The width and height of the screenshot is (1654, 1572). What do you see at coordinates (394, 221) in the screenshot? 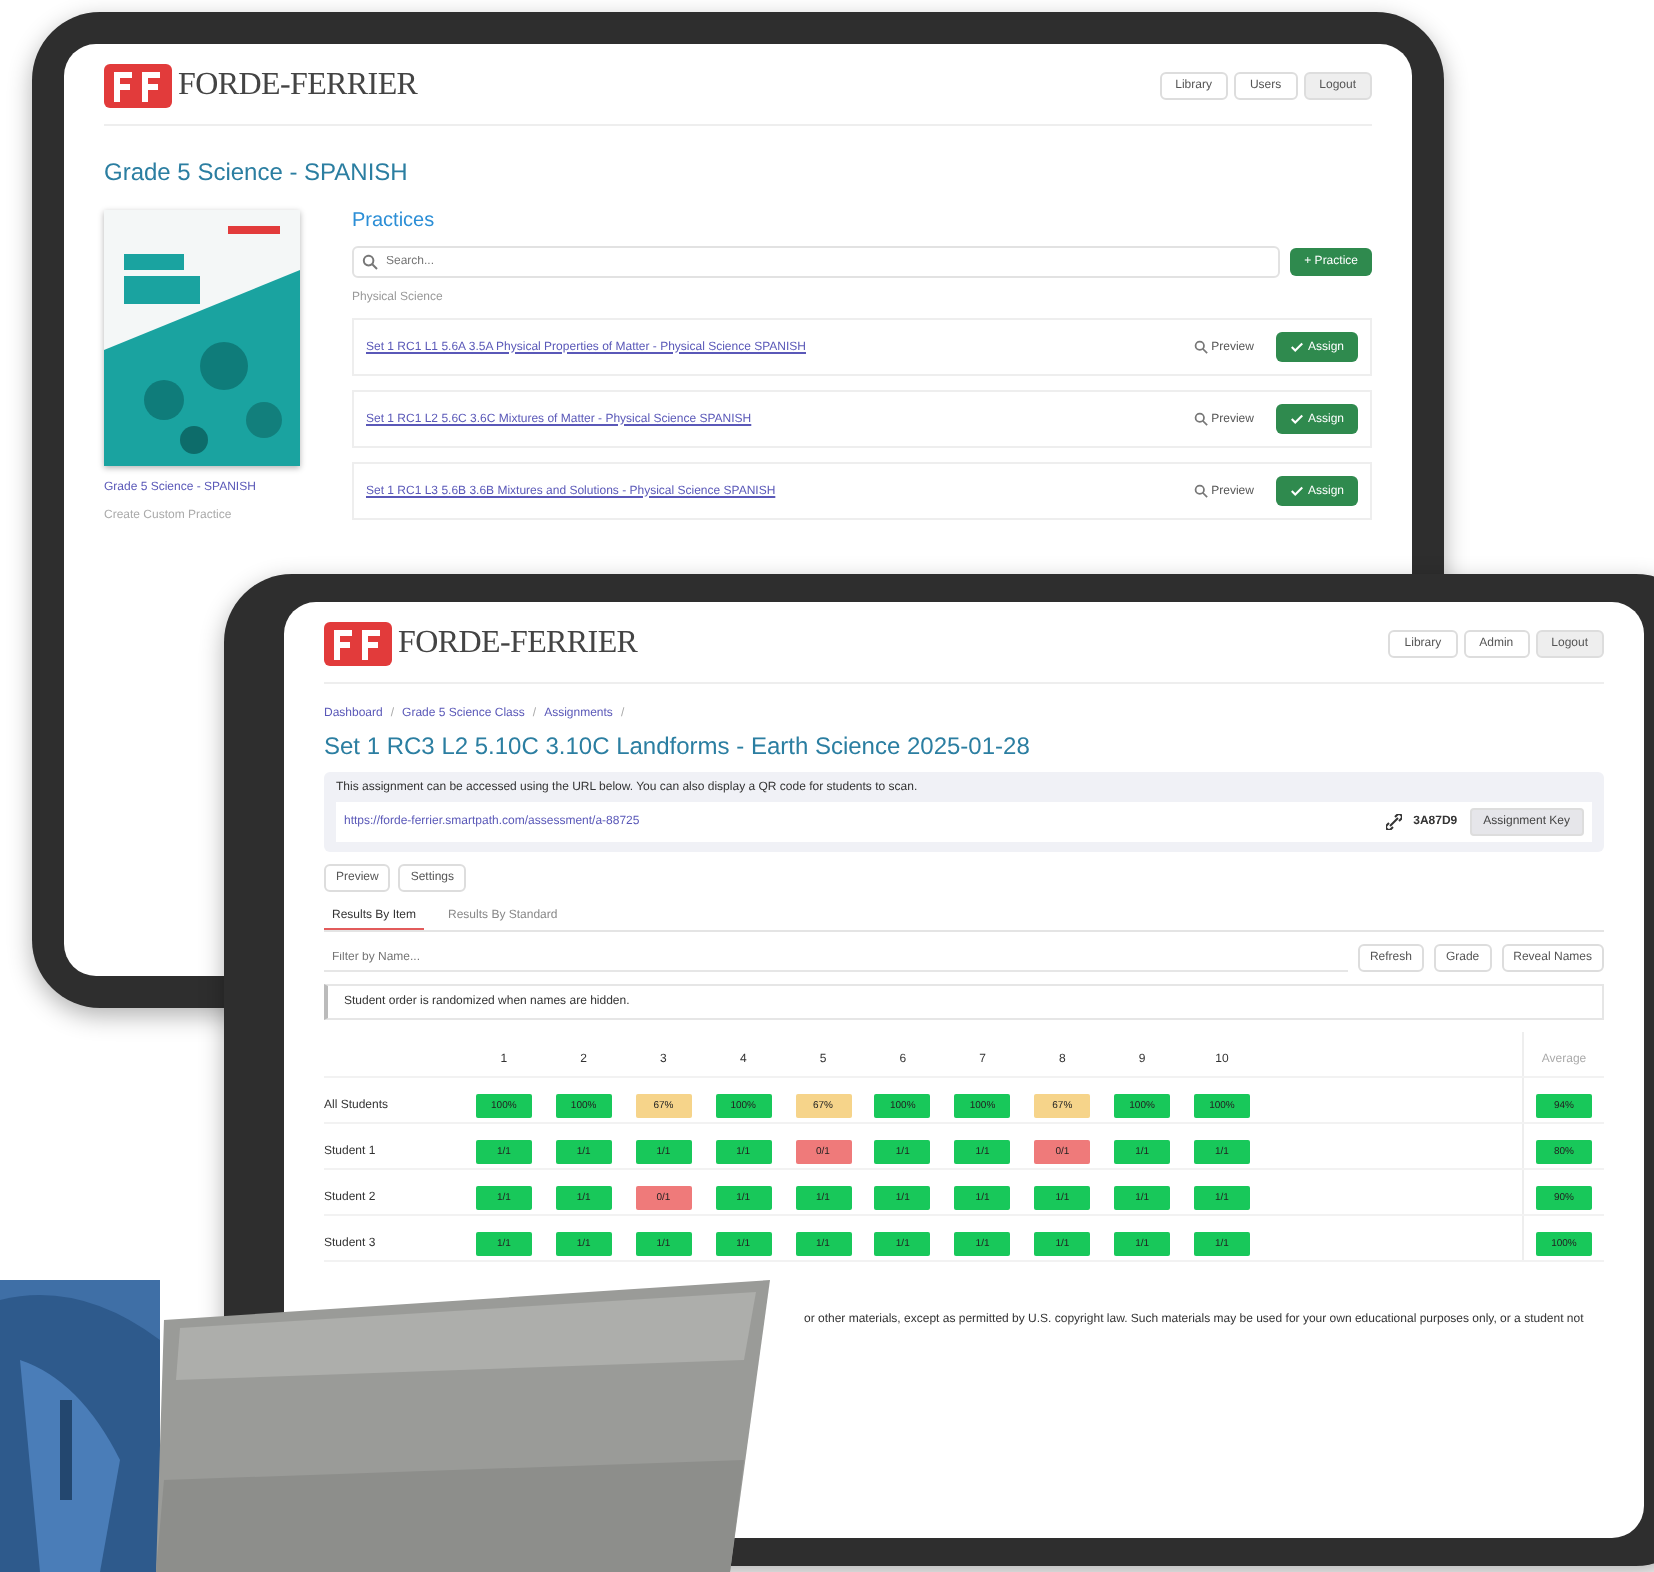
I see `section-title: Practices` at bounding box center [394, 221].